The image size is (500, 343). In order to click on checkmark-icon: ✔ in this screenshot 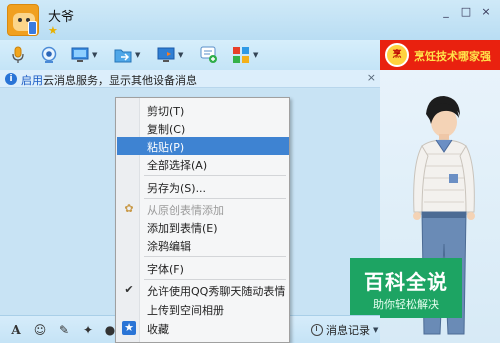, I will do `click(129, 289)`.